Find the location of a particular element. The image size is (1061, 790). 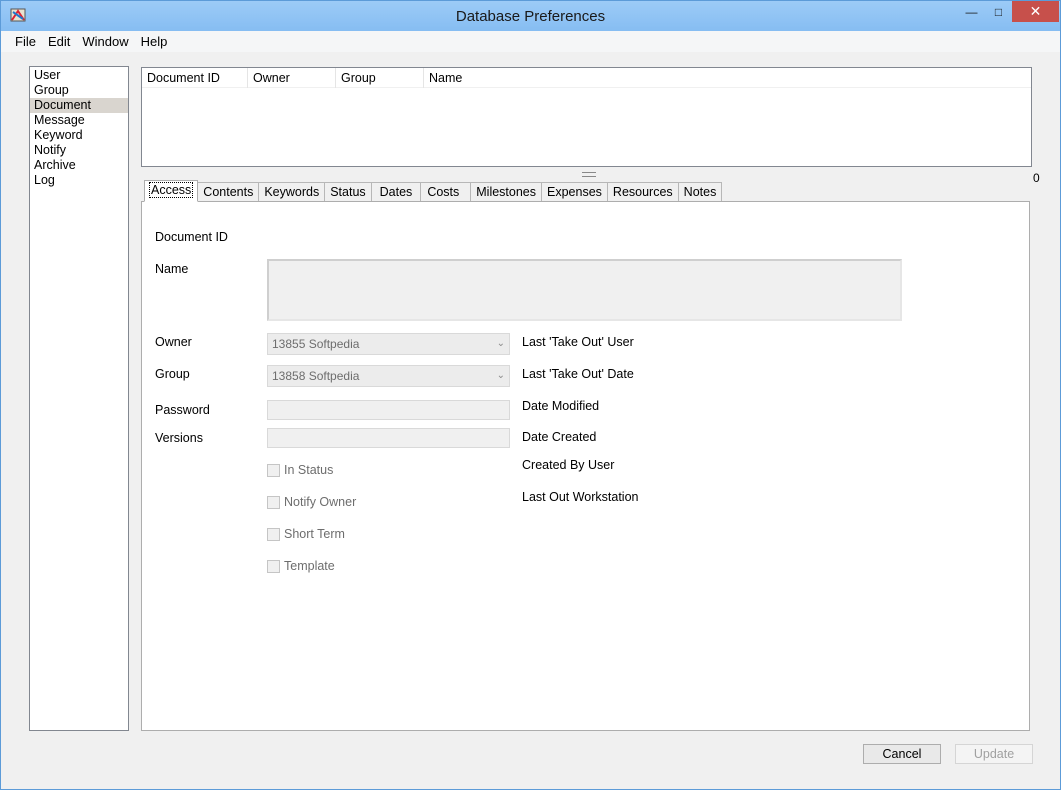

document-table: Document ID Owner Group Name is located at coordinates (586, 117).